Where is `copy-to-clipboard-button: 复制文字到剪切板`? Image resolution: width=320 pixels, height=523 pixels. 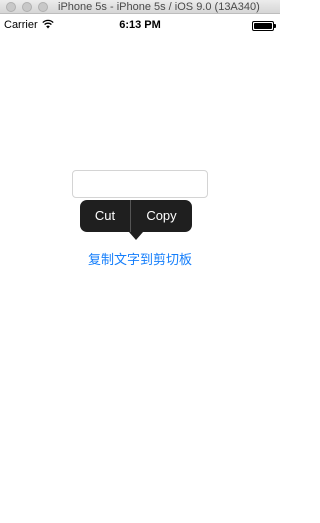
copy-to-clipboard-button: 复制文字到剪切板 is located at coordinates (140, 258).